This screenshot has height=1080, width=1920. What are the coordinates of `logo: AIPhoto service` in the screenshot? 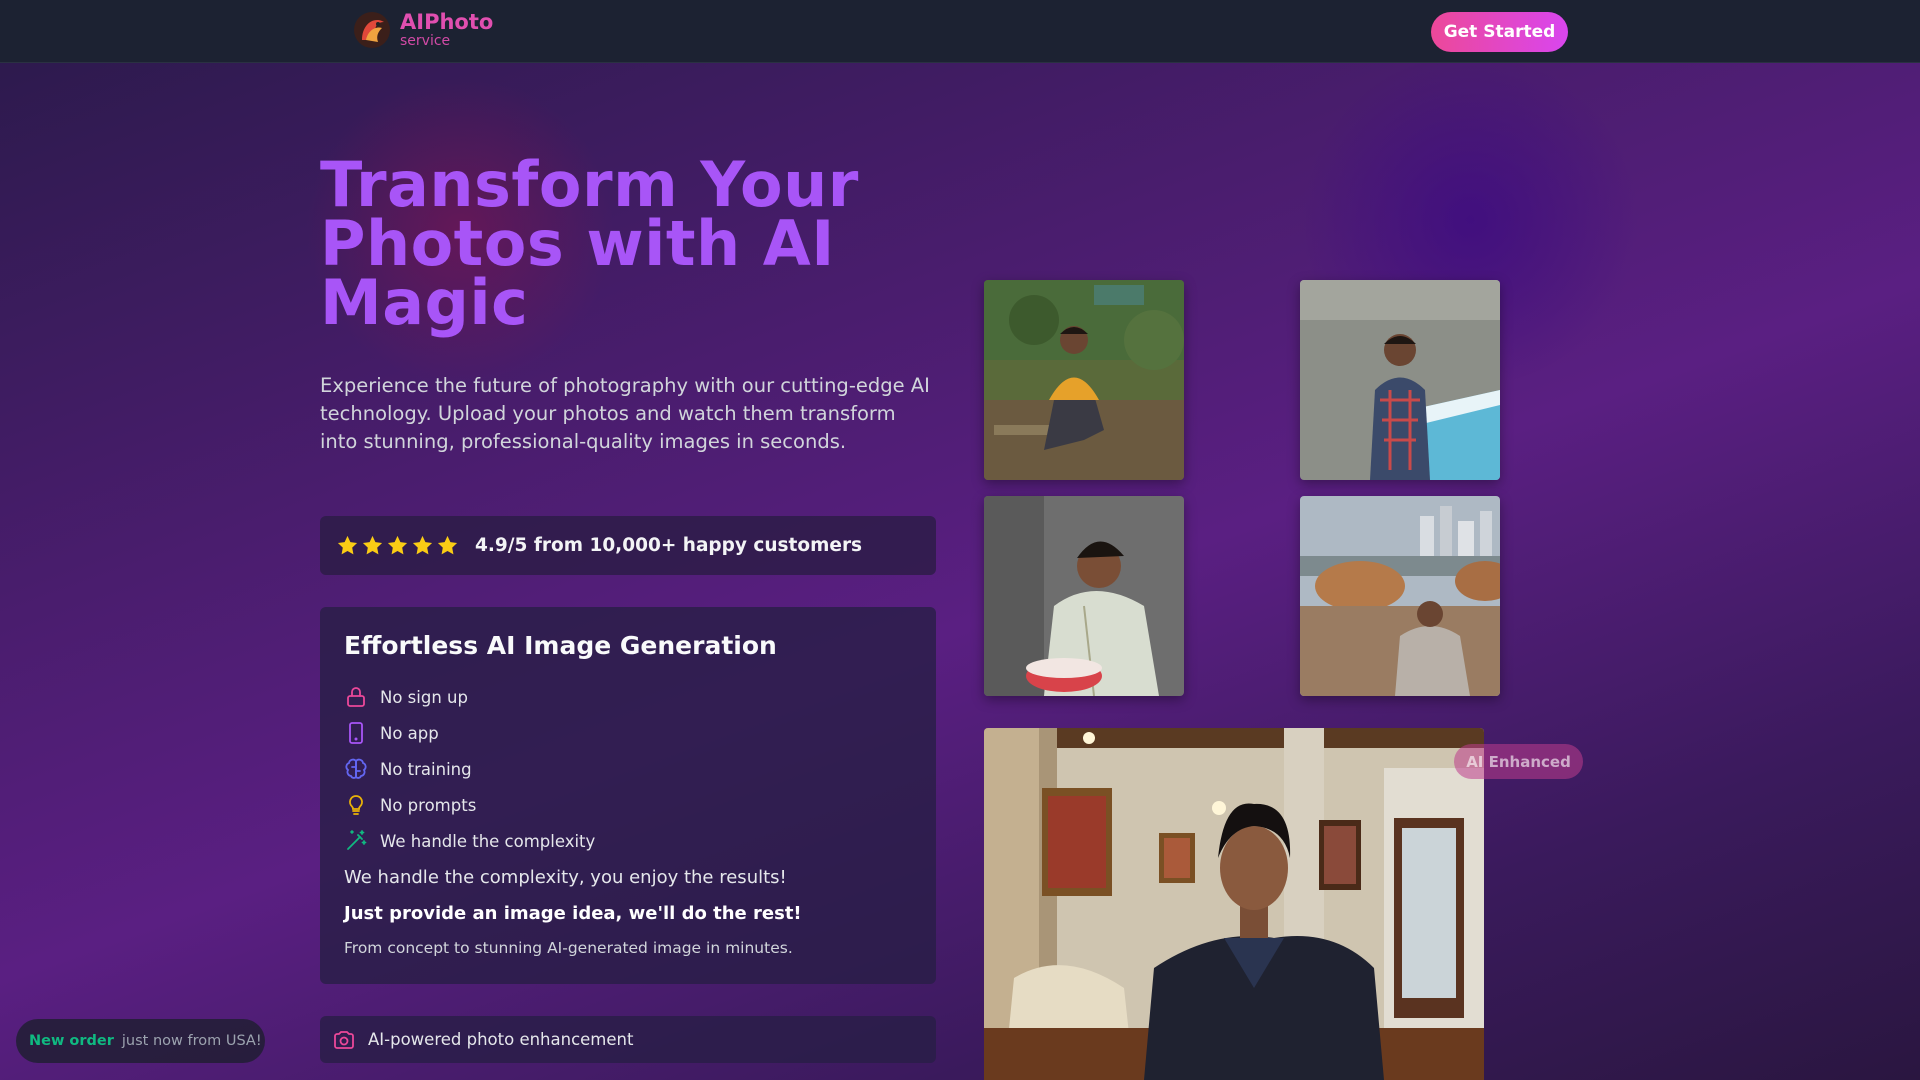 It's located at (422, 30).